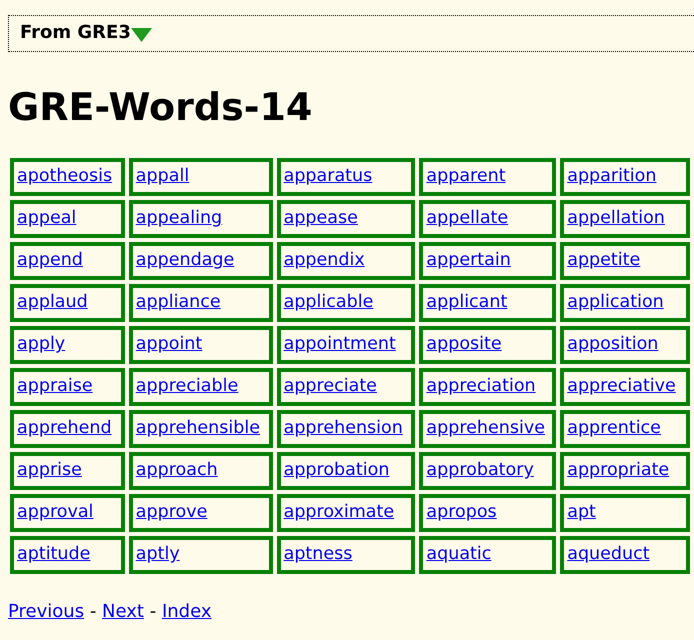  I want to click on word-link: appropriate, so click(618, 470).